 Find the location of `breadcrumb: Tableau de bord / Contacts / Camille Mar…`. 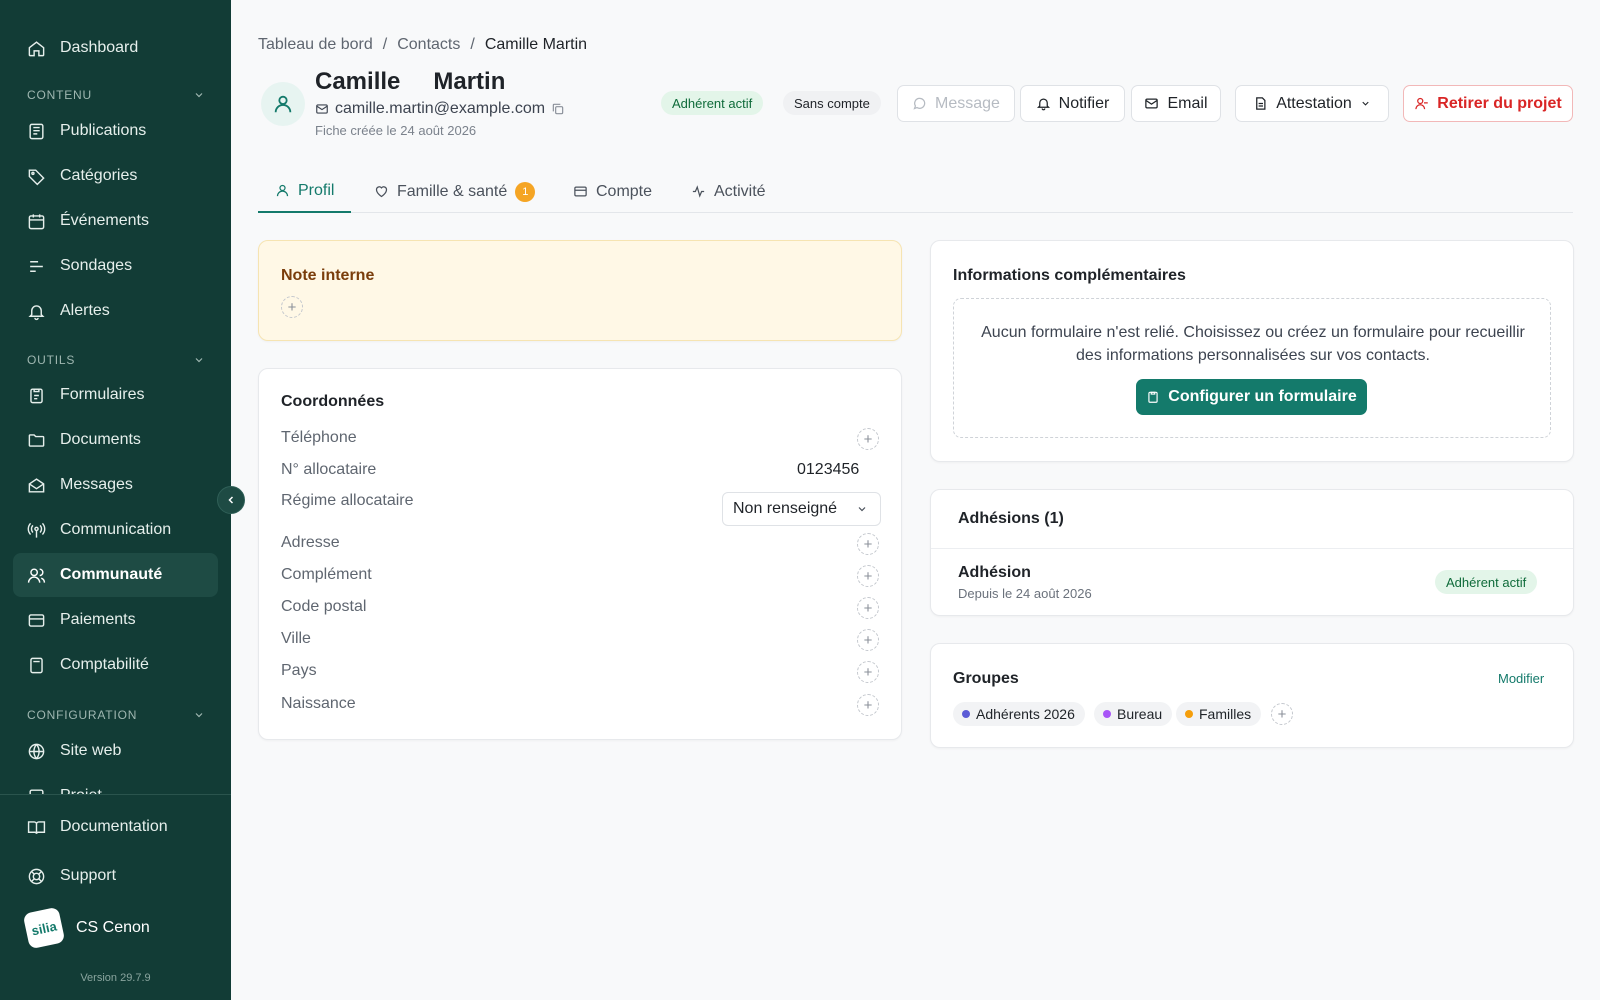

breadcrumb: Tableau de bord / Contacts / Camille Mar… is located at coordinates (422, 45).